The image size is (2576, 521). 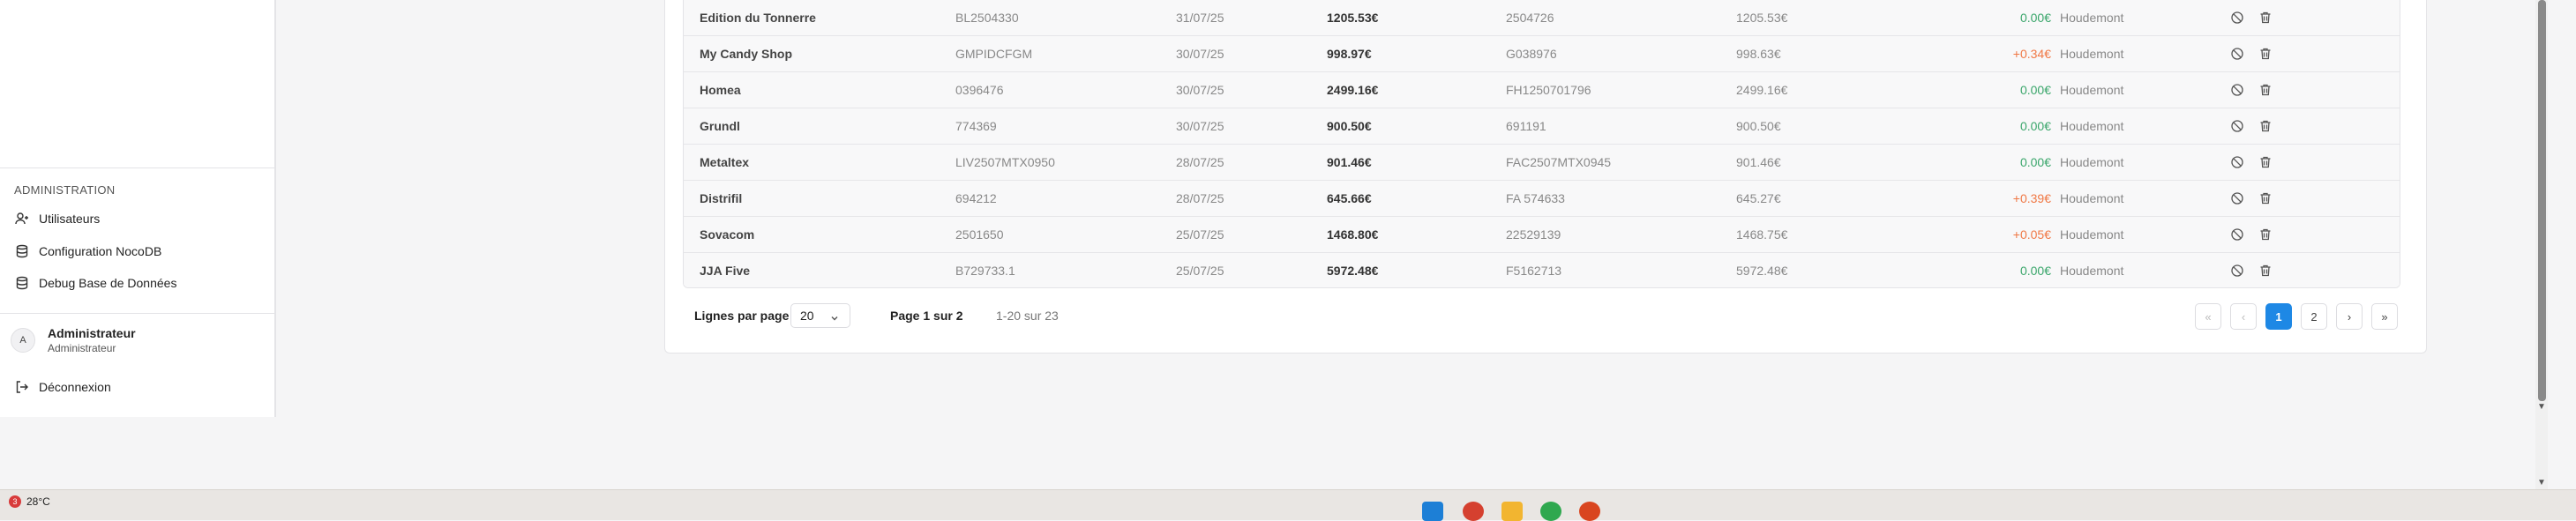 I want to click on app-icon, so click(x=1590, y=511).